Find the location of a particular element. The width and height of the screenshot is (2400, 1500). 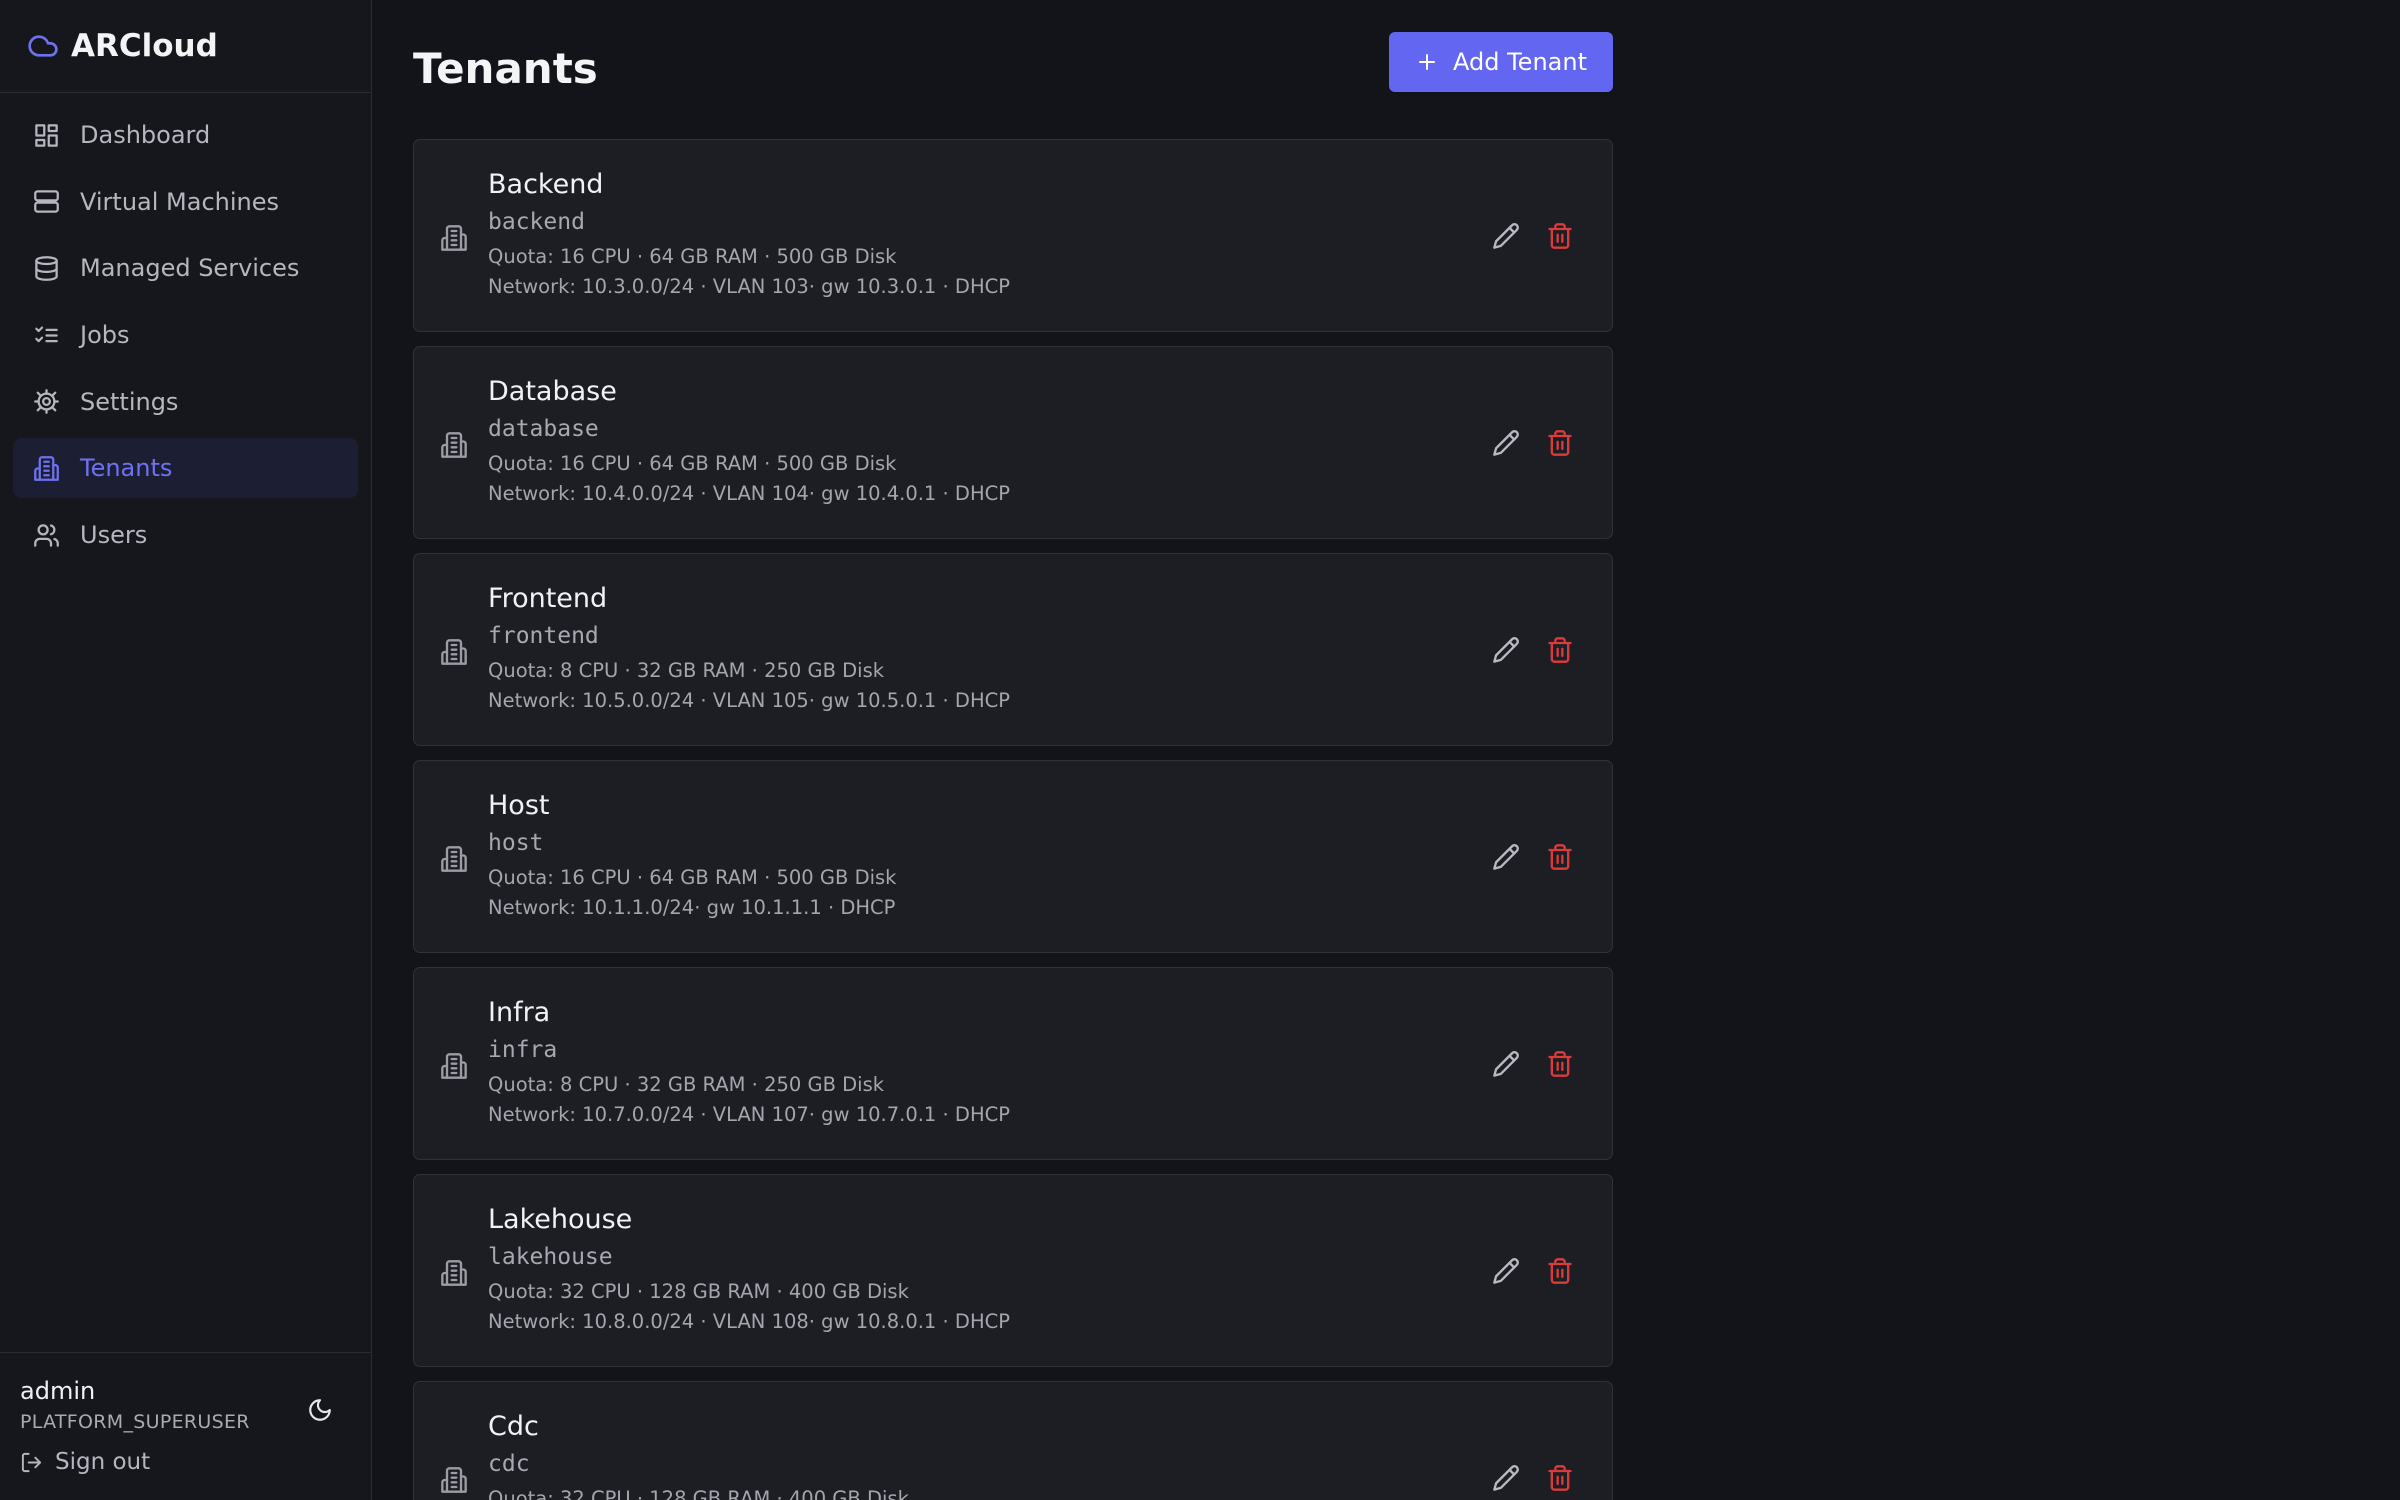

gear-icon is located at coordinates (46, 402).